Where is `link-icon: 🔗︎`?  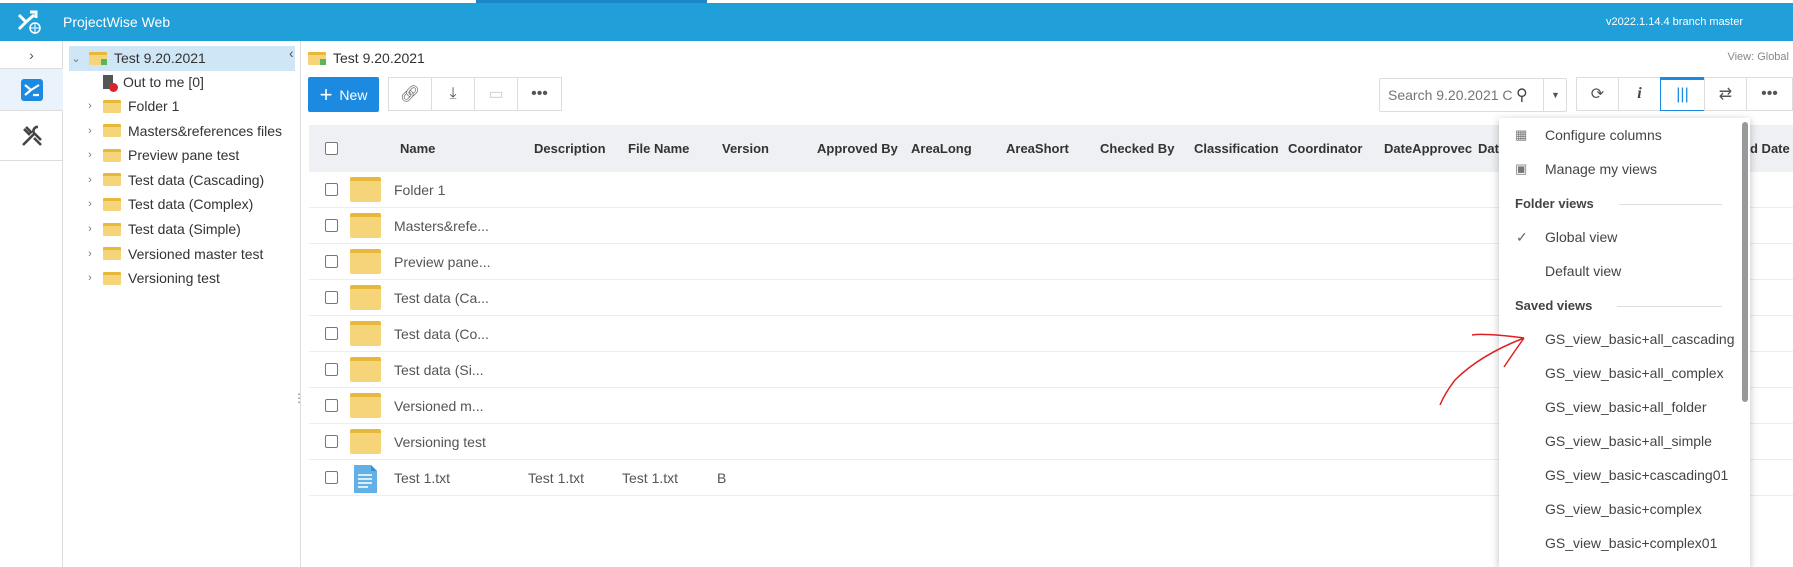 link-icon: 🔗︎ is located at coordinates (410, 94).